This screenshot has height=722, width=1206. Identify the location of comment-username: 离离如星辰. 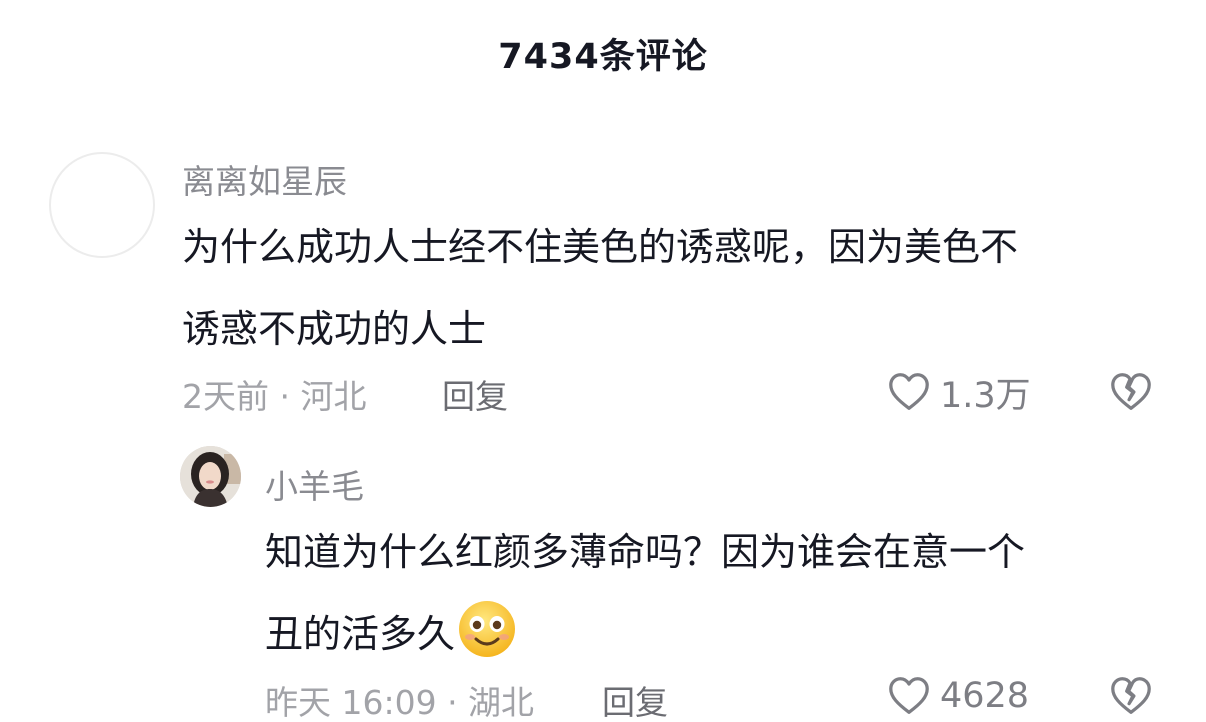
(264, 179).